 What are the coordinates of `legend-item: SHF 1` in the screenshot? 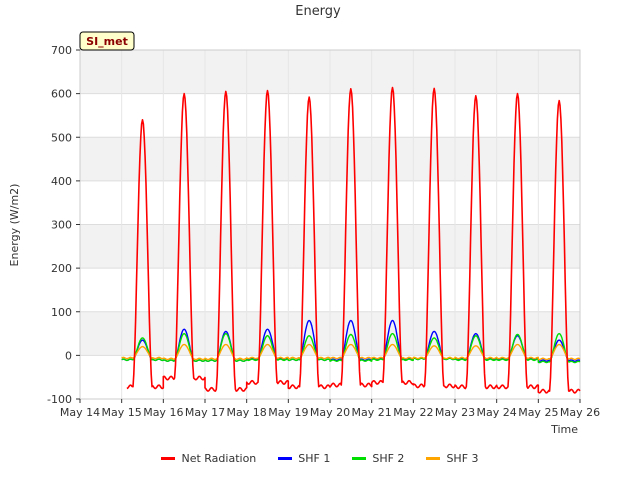 It's located at (304, 458).